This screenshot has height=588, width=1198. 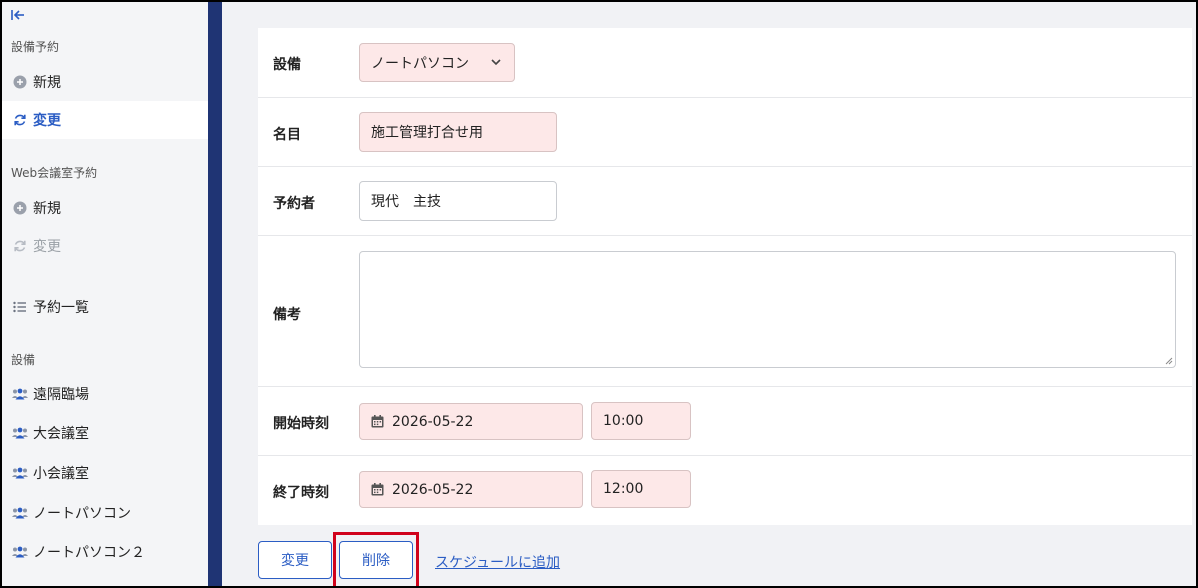 I want to click on sidebar-item-label: 大会議室, so click(x=61, y=434).